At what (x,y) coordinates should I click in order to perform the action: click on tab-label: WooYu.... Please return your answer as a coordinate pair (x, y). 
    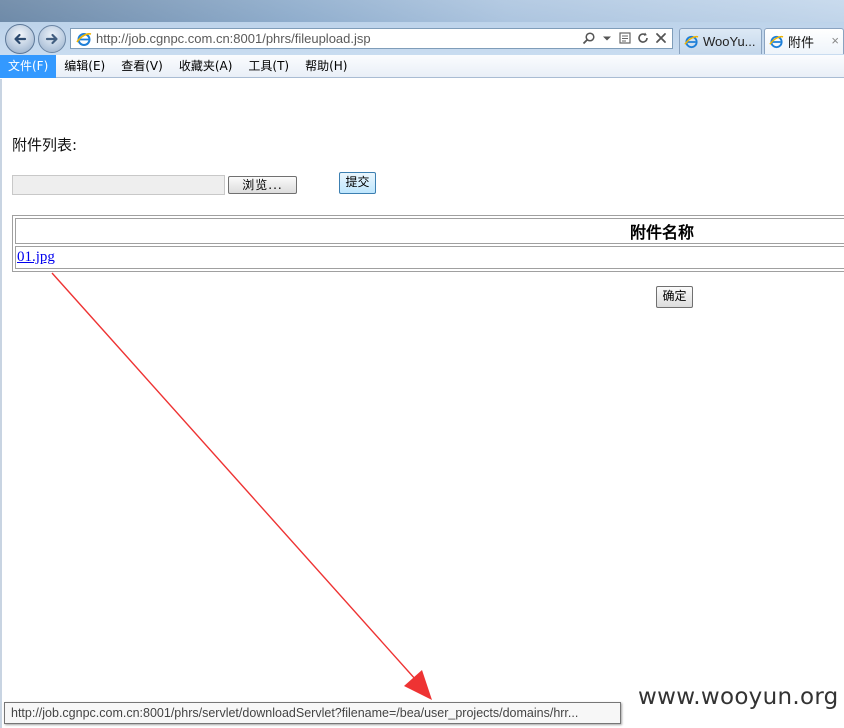
    Looking at the image, I should click on (729, 41).